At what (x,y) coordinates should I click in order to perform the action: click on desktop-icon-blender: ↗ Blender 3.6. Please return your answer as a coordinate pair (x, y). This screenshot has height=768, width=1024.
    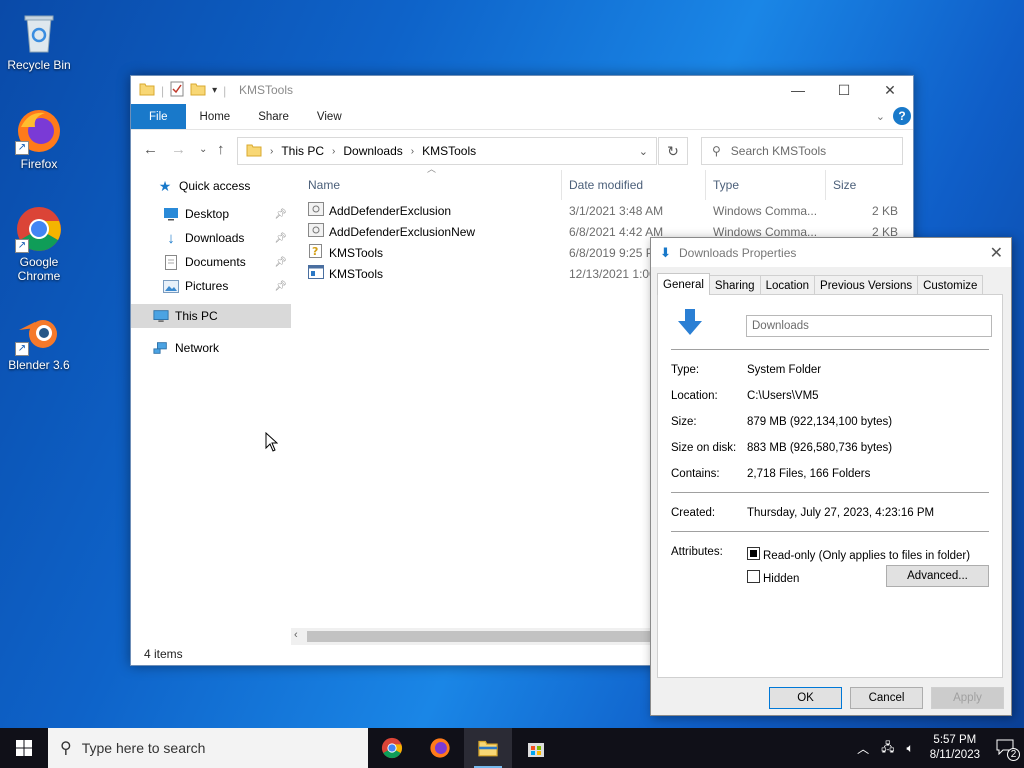
    Looking at the image, I should click on (39, 340).